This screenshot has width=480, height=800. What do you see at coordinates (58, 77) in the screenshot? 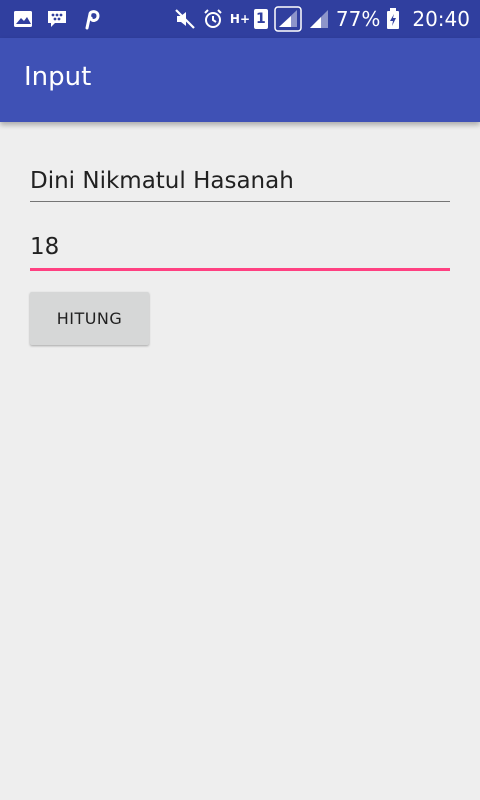
I see `page-title: Input` at bounding box center [58, 77].